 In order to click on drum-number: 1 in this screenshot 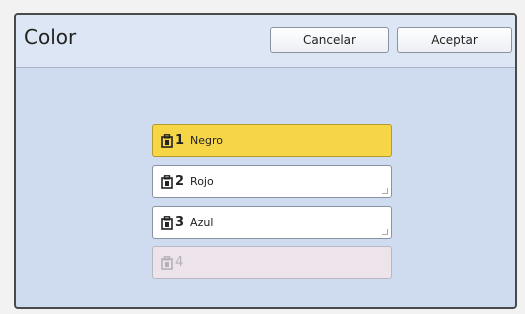, I will do `click(180, 140)`.